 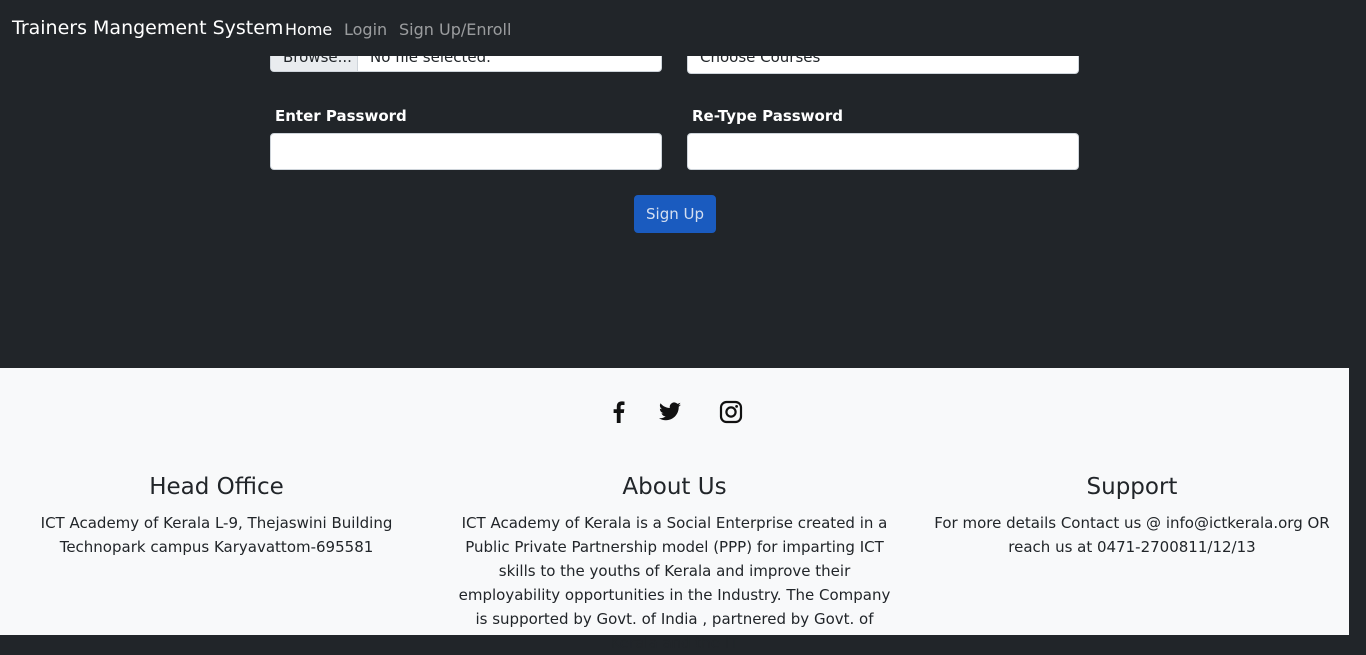 I want to click on facebook-icon, so click(x=619, y=412).